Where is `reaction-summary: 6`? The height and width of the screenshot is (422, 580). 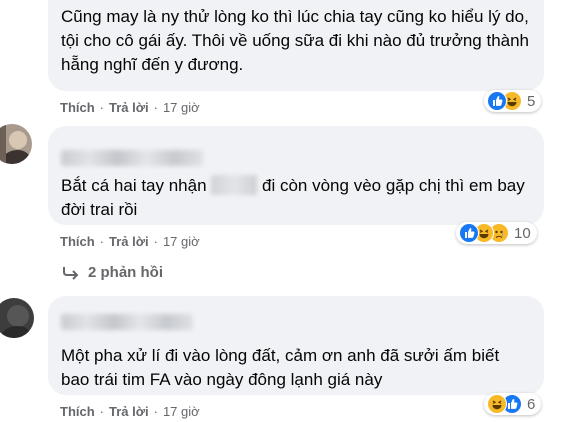
reaction-summary: 6 is located at coordinates (513, 404).